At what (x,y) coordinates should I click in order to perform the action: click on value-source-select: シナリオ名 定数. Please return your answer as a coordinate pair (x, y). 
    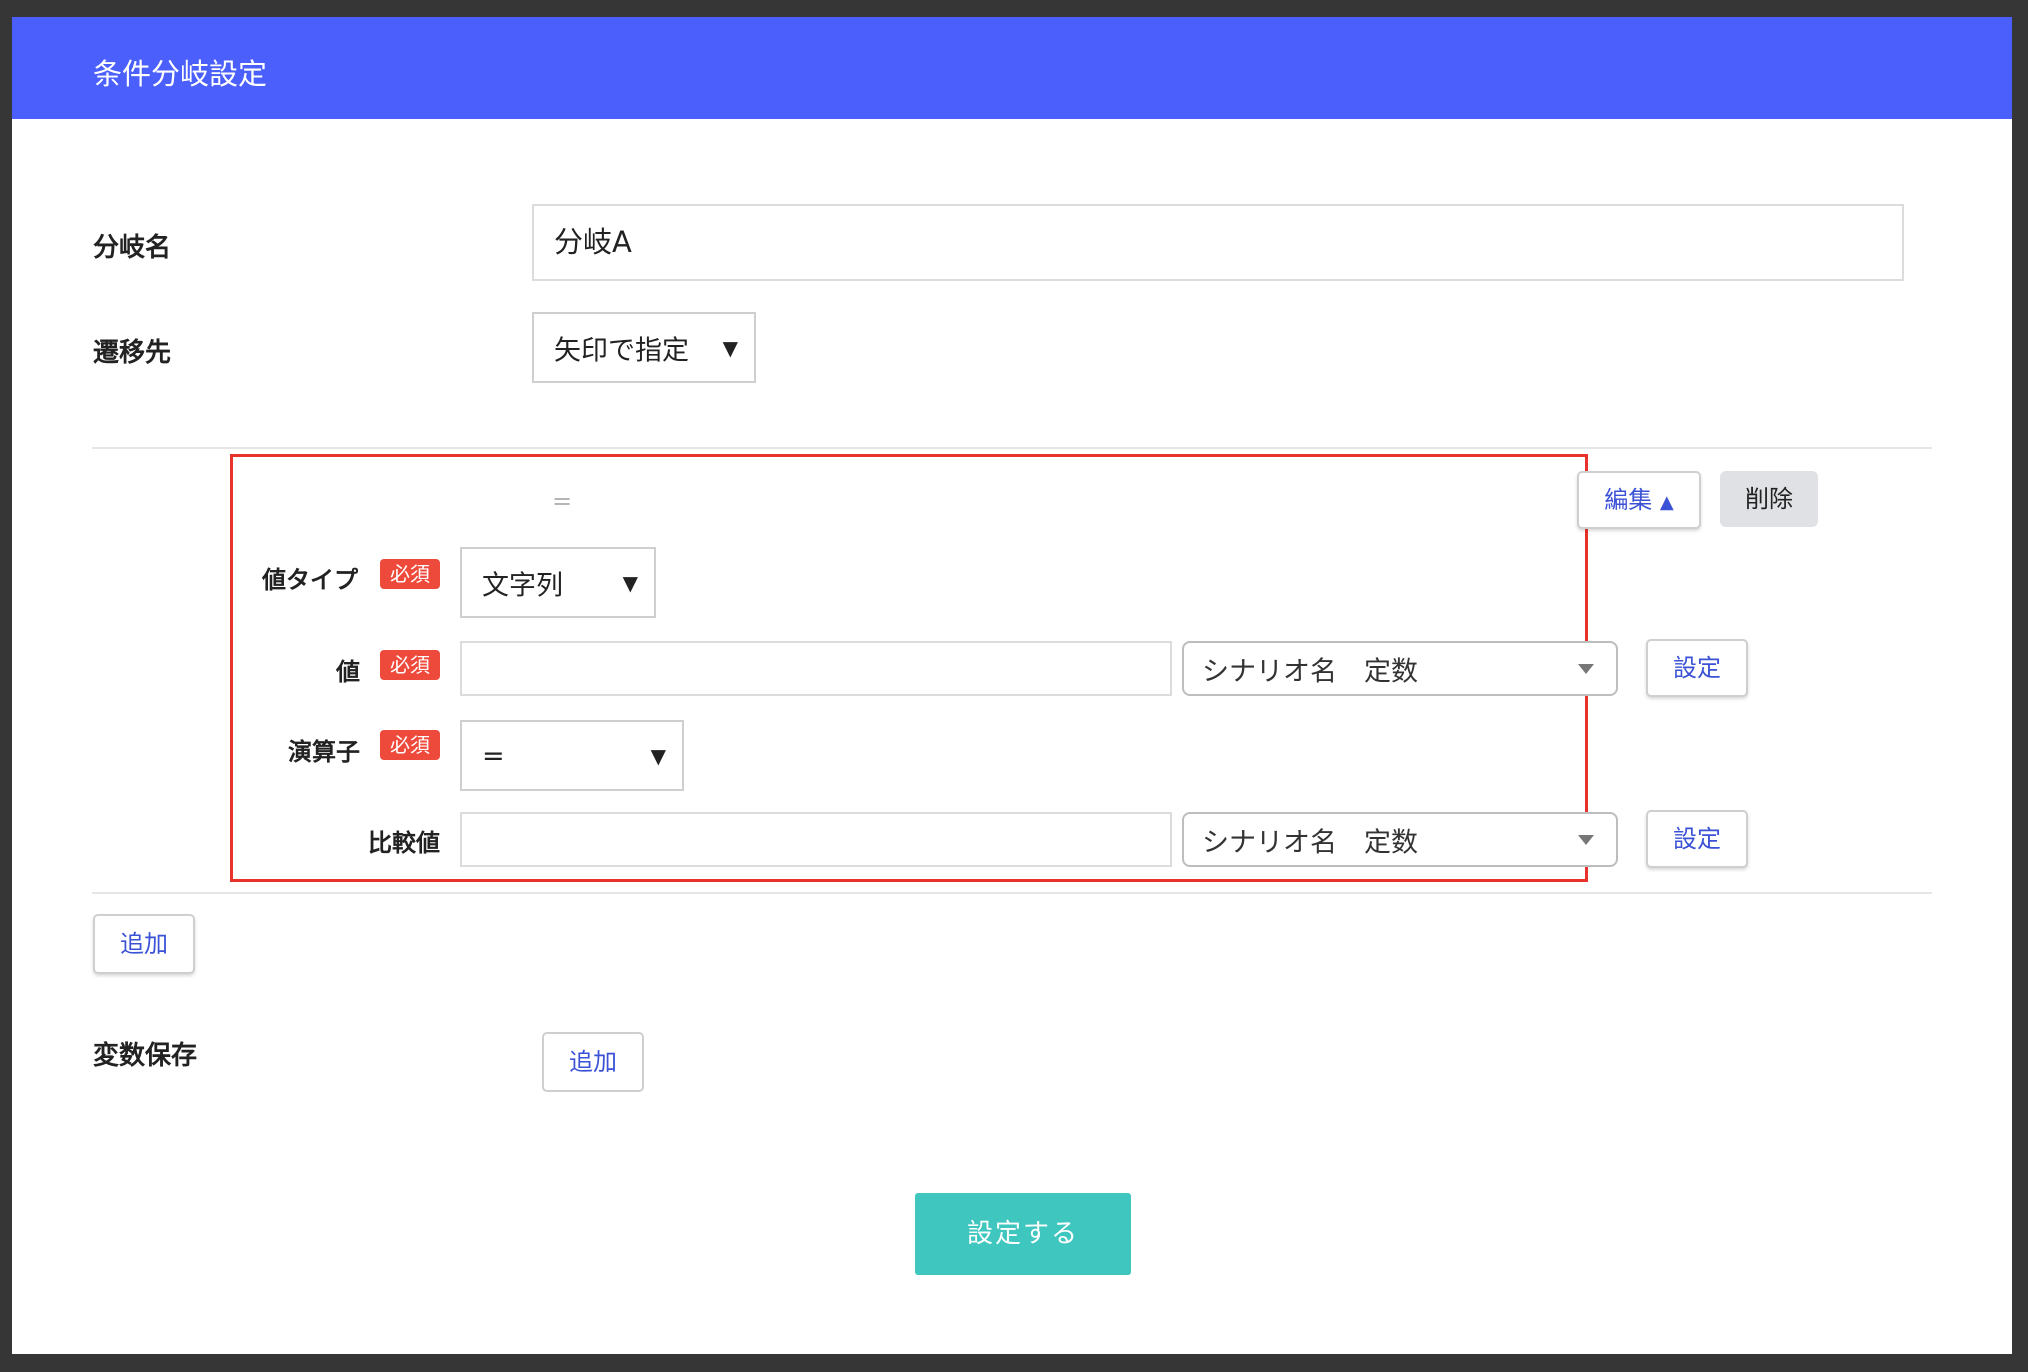
    Looking at the image, I should click on (1400, 668).